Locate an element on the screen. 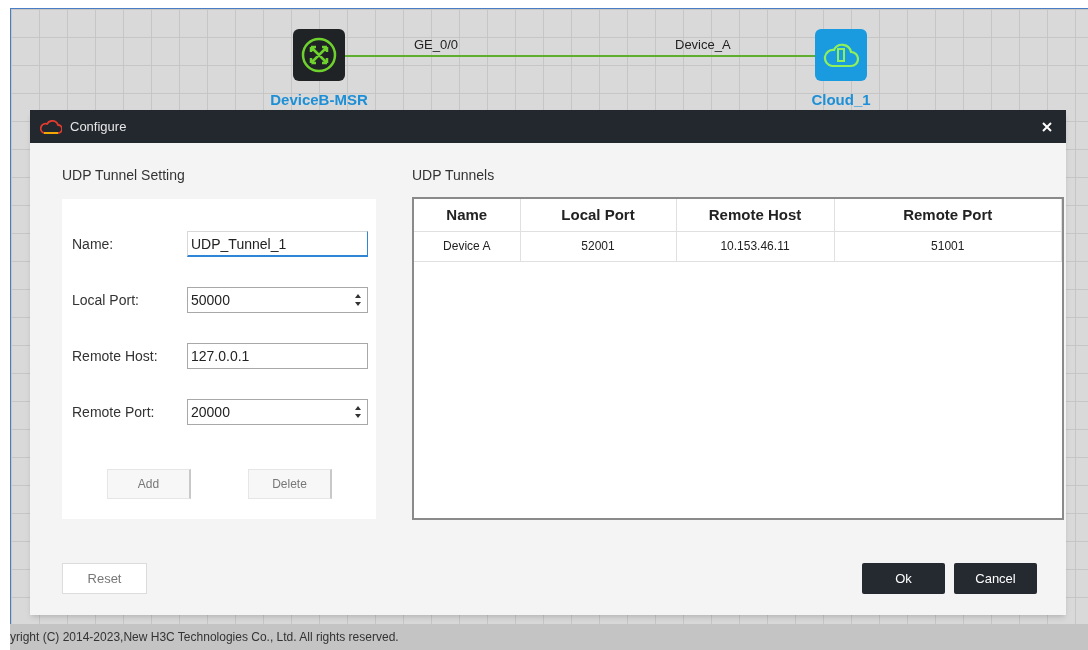 The height and width of the screenshot is (650, 1088). spin-field: 50000 is located at coordinates (277, 300).